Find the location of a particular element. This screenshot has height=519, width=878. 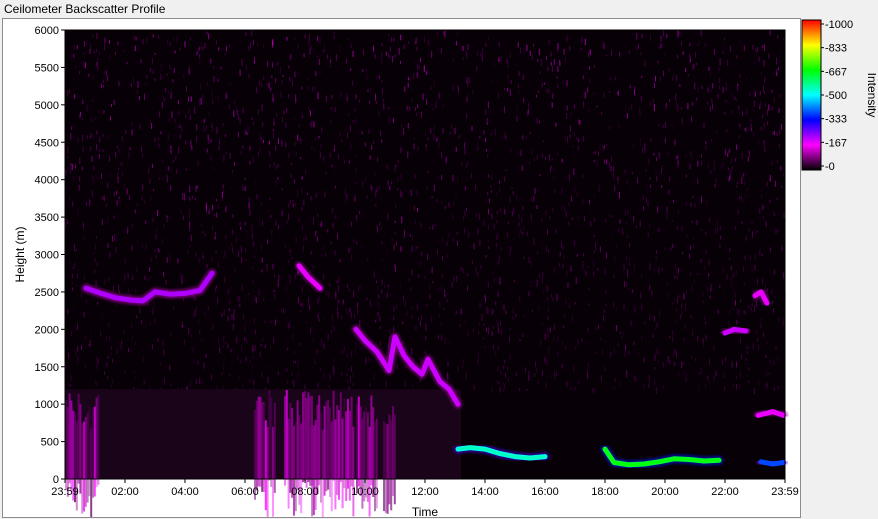

y-tick-label: 6000 is located at coordinates (47, 31).